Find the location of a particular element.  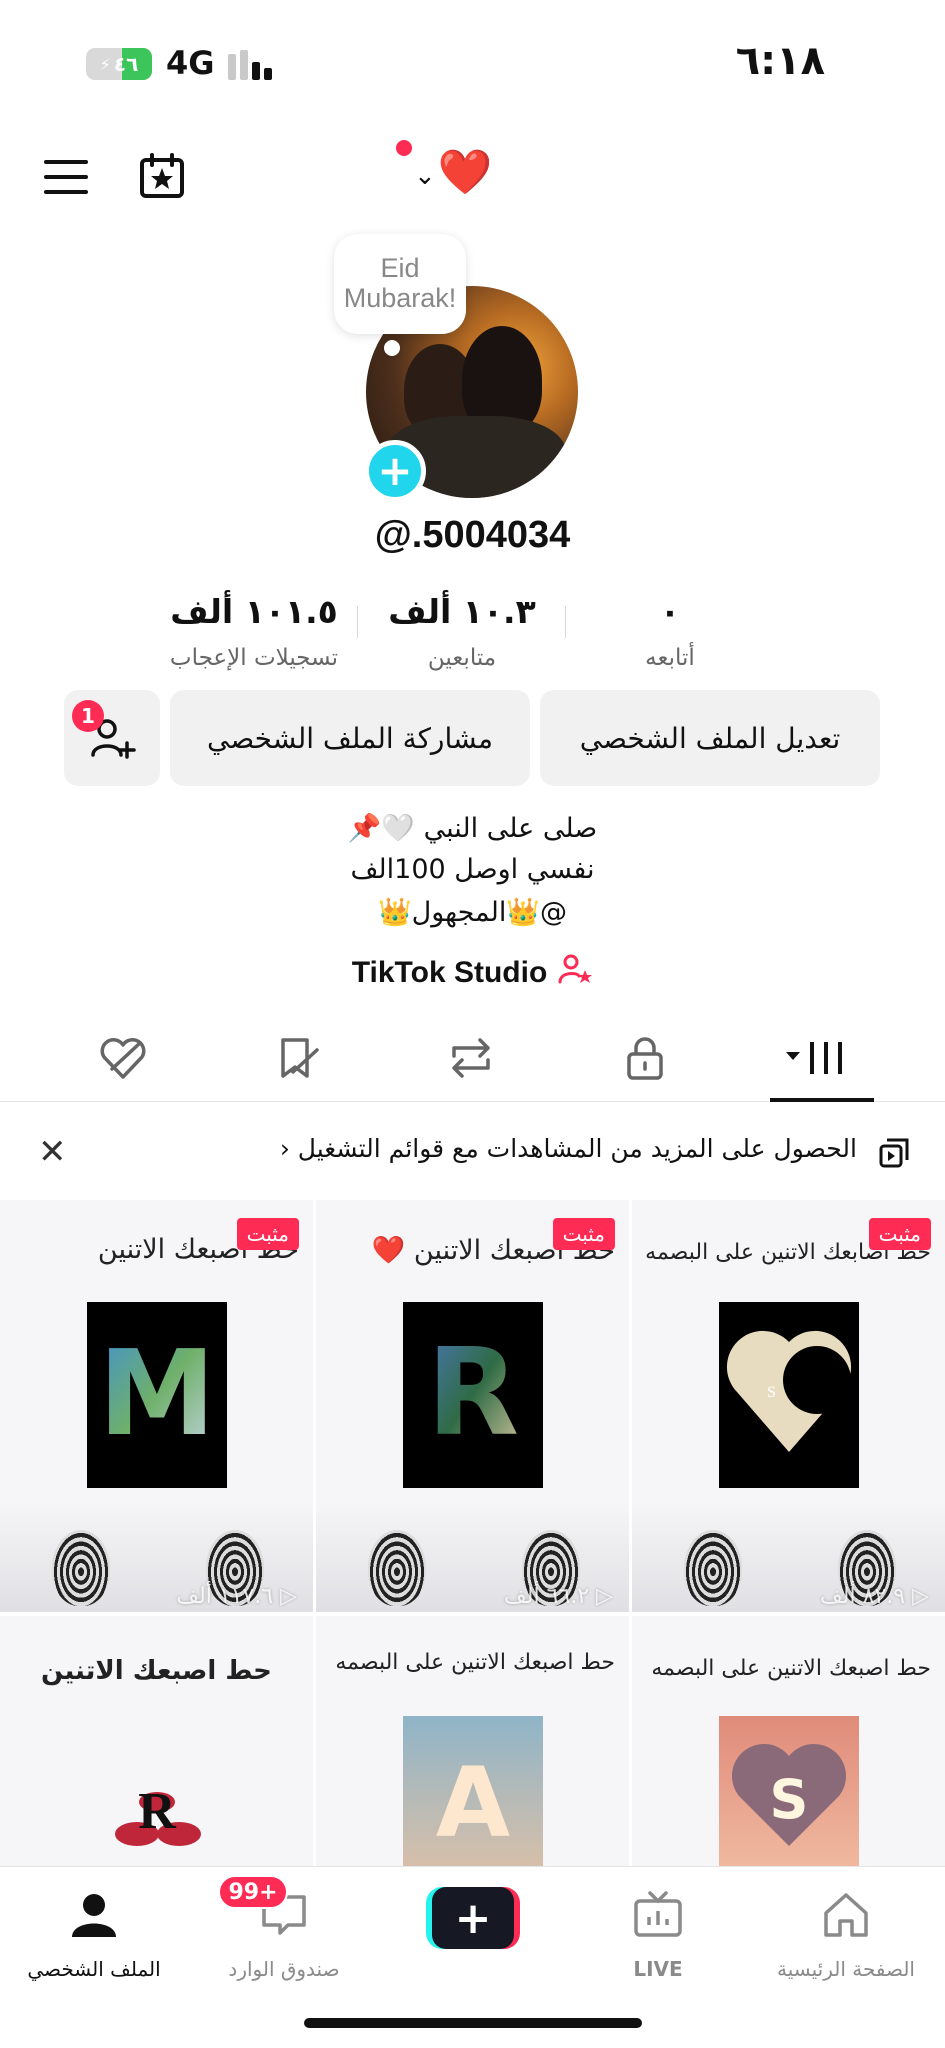

active-tab-indicator is located at coordinates (822, 1100).